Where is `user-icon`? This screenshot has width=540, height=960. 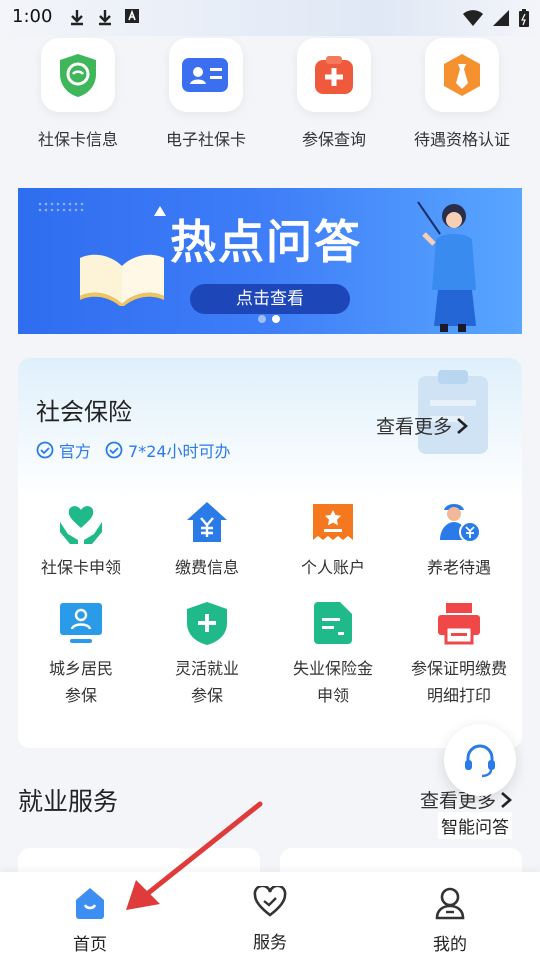 user-icon is located at coordinates (450, 903).